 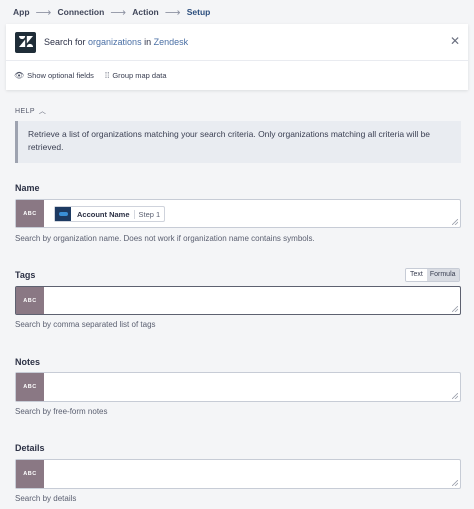 What do you see at coordinates (81, 12) in the screenshot?
I see `crumb-connection: Connection` at bounding box center [81, 12].